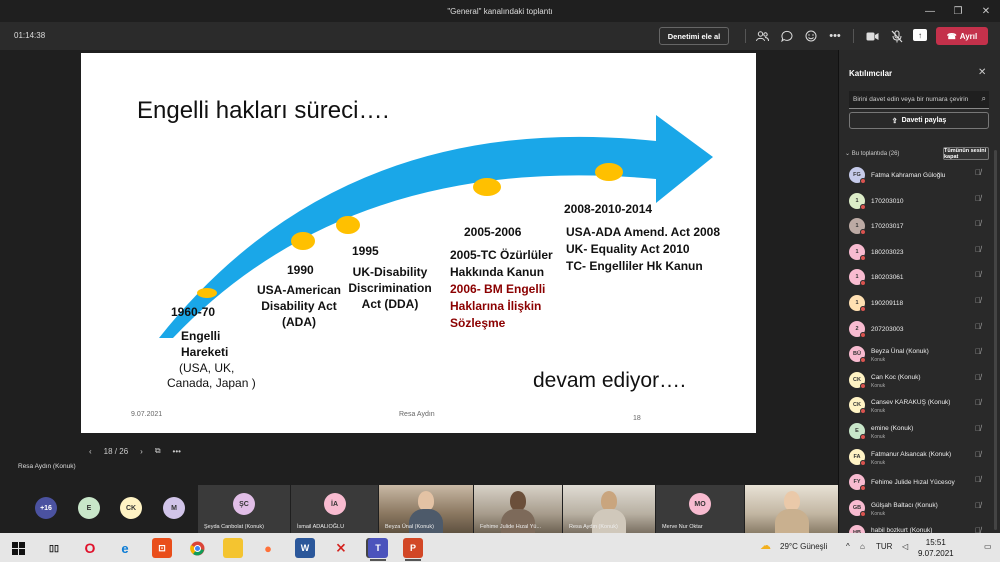 The height and width of the screenshot is (562, 1000). Describe the element at coordinates (334, 509) in the screenshot. I see `participant-tile: İA İsmail ADALIOĞLU` at that location.